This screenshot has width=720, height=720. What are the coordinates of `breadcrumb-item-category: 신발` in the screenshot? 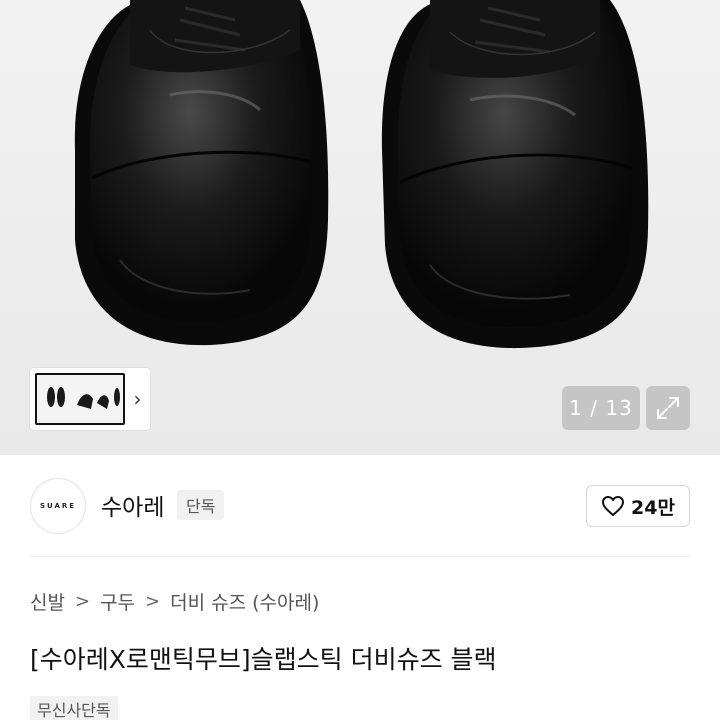 It's located at (47, 601).